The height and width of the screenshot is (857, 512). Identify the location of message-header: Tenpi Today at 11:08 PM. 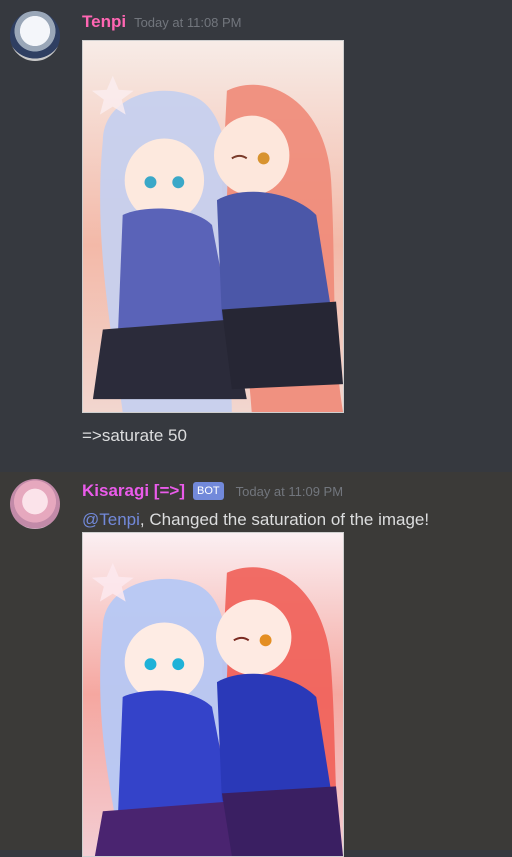
(162, 22).